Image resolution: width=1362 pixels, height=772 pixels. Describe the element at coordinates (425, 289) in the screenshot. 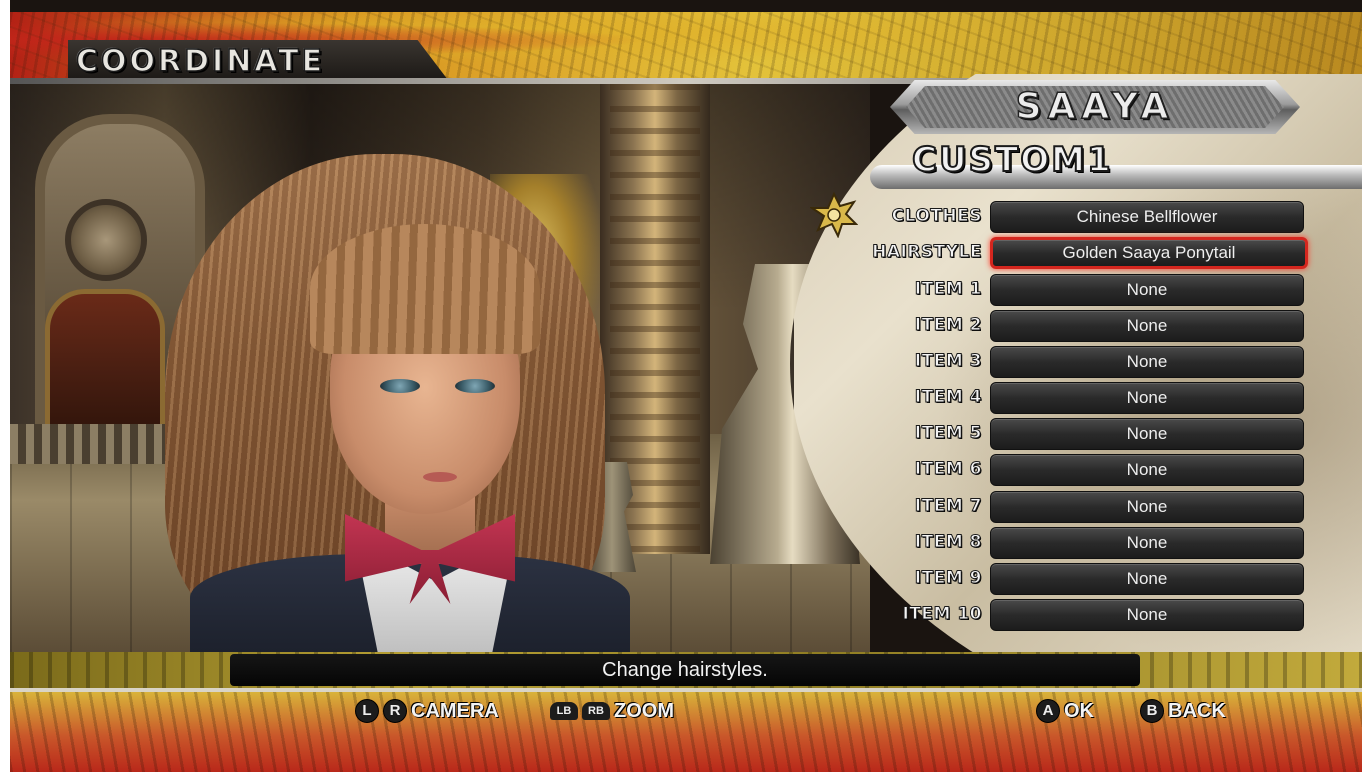

I see `character-bangs` at that location.